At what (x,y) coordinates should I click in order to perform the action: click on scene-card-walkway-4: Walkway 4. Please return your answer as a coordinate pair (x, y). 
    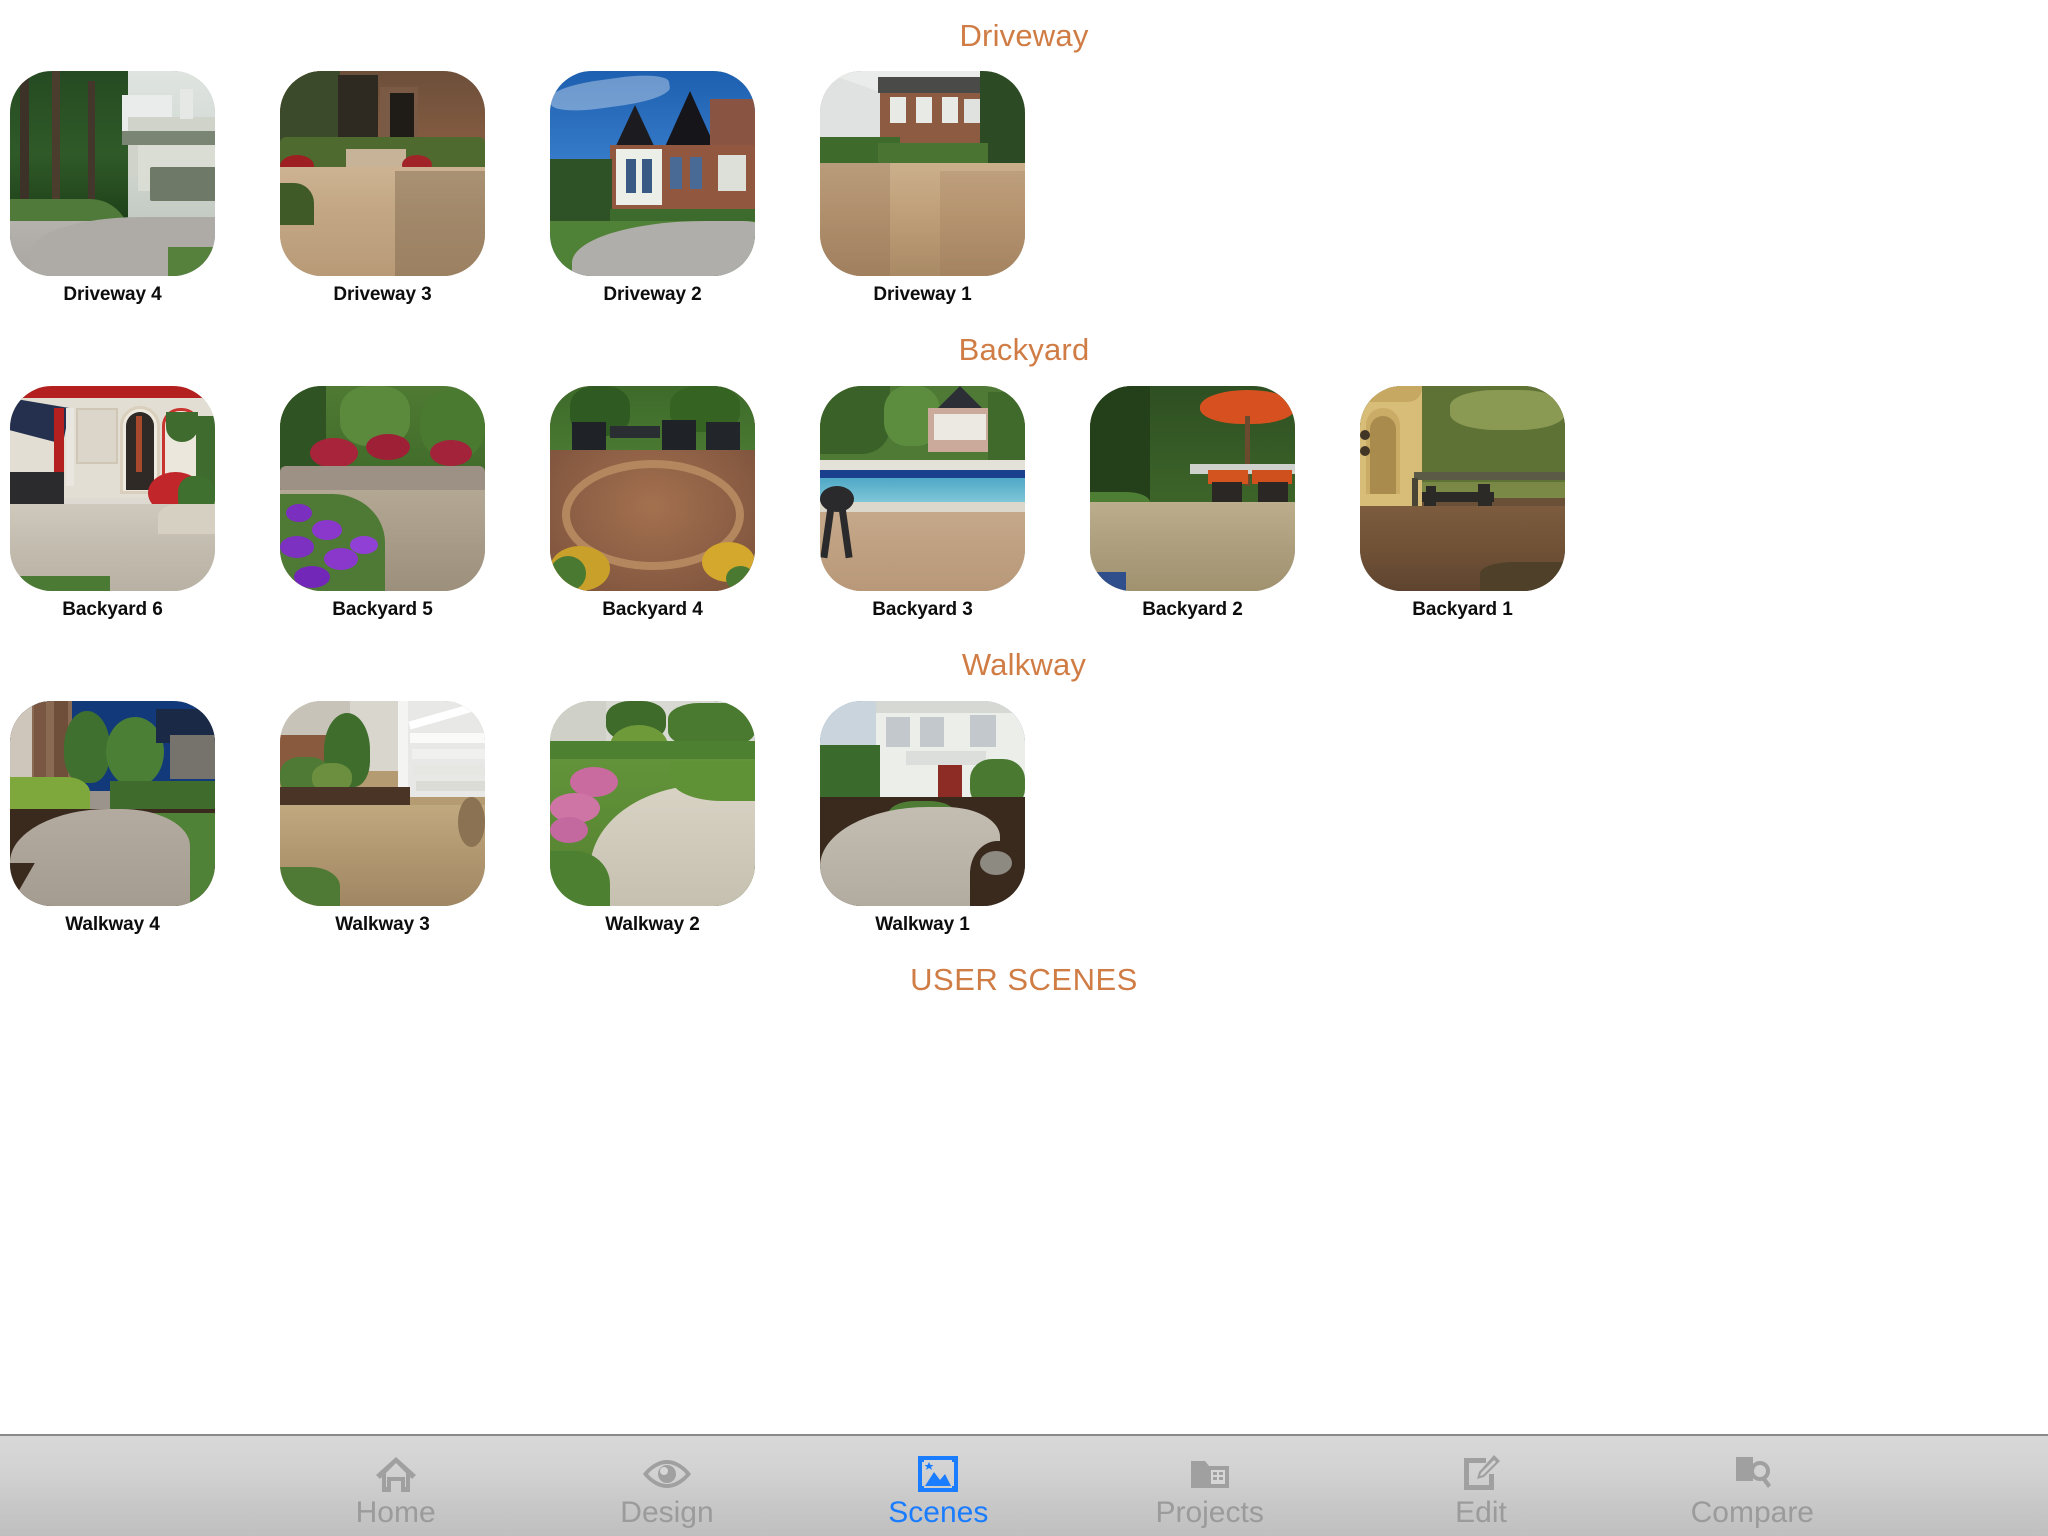
    Looking at the image, I should click on (112, 817).